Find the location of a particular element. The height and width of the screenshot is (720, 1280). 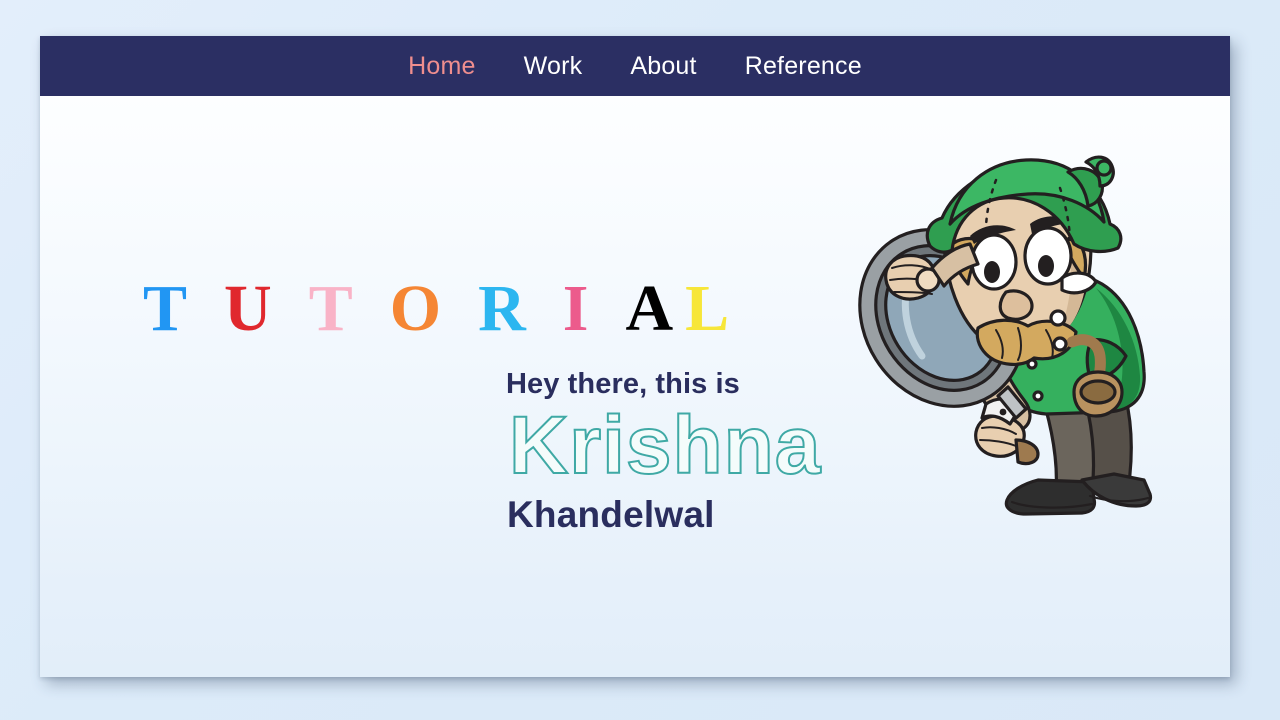

detective-hand-lower-thumb is located at coordinates (1027, 452).